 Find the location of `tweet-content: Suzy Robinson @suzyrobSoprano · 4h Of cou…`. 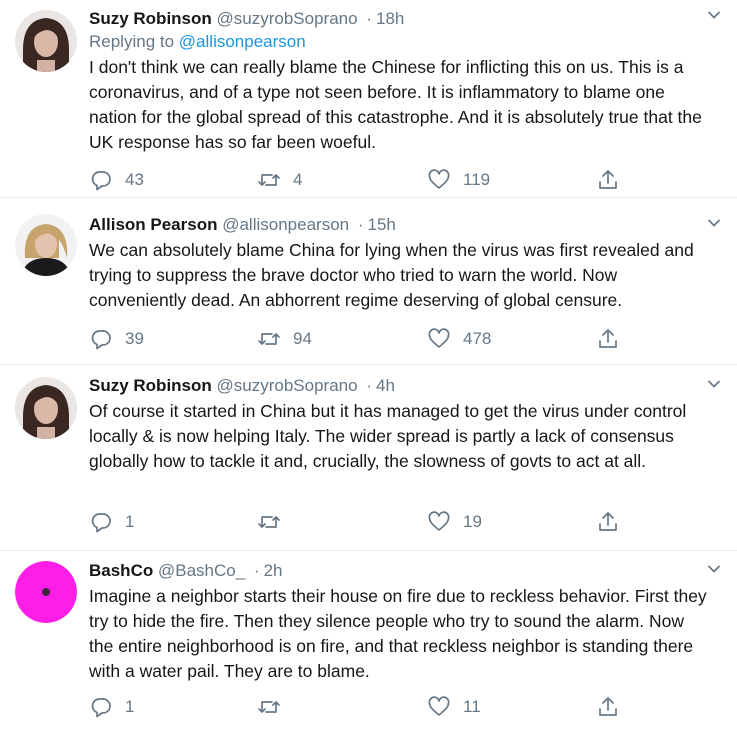

tweet-content: Suzy Robinson @suzyrobSoprano · 4h Of cou… is located at coordinates (399, 424).